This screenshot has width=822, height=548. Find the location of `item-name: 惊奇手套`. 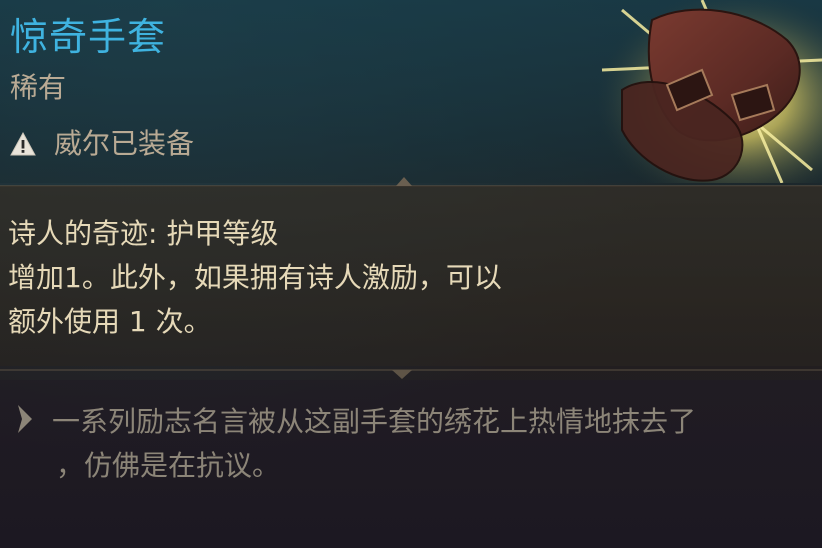

item-name: 惊奇手套 is located at coordinates (88, 37).